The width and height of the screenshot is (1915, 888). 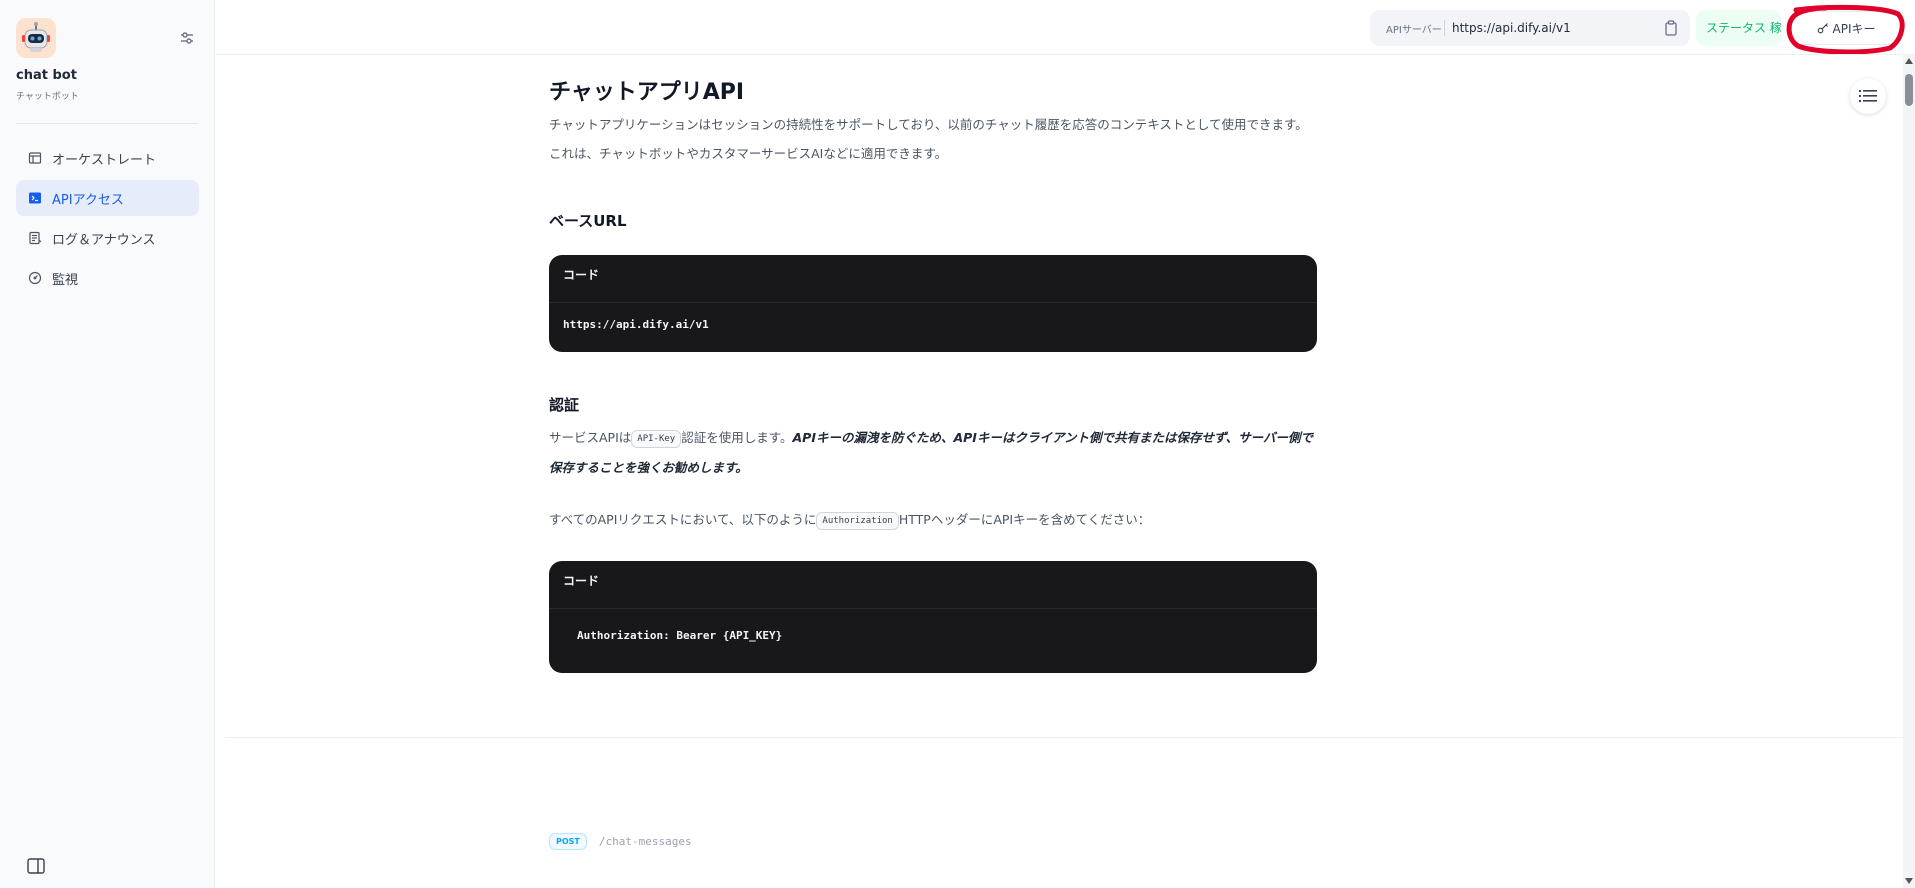 I want to click on api-key-button: APIキー, so click(x=1846, y=28).